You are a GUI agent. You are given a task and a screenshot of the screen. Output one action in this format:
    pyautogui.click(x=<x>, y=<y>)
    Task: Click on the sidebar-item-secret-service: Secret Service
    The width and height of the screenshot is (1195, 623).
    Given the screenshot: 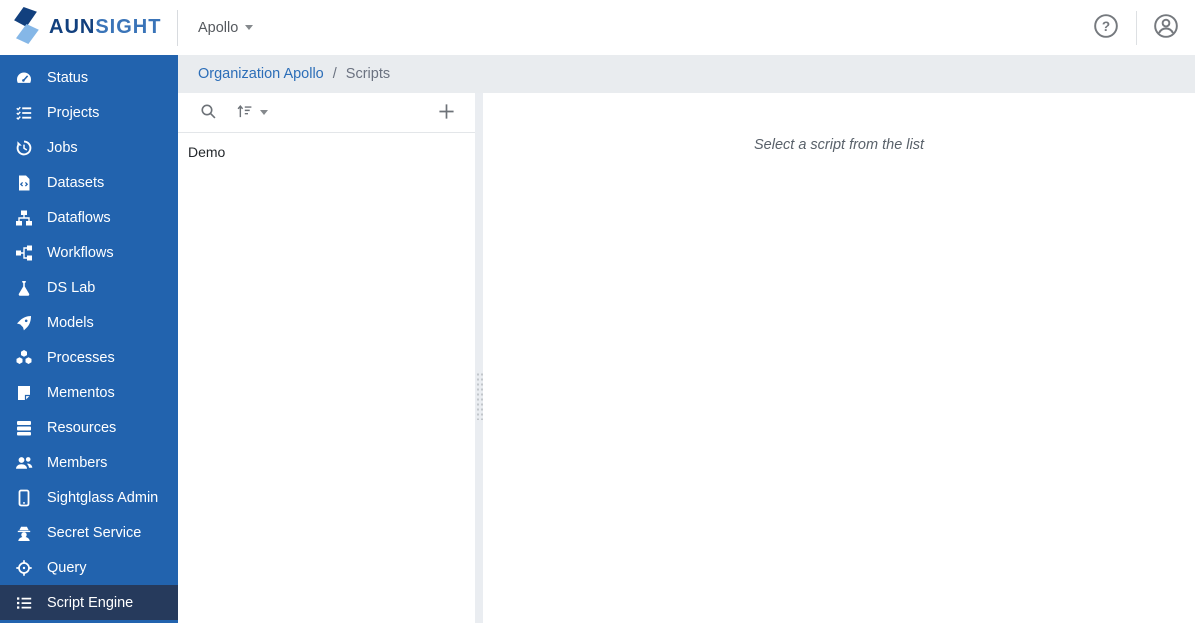 What is the action you would take?
    pyautogui.click(x=89, y=532)
    